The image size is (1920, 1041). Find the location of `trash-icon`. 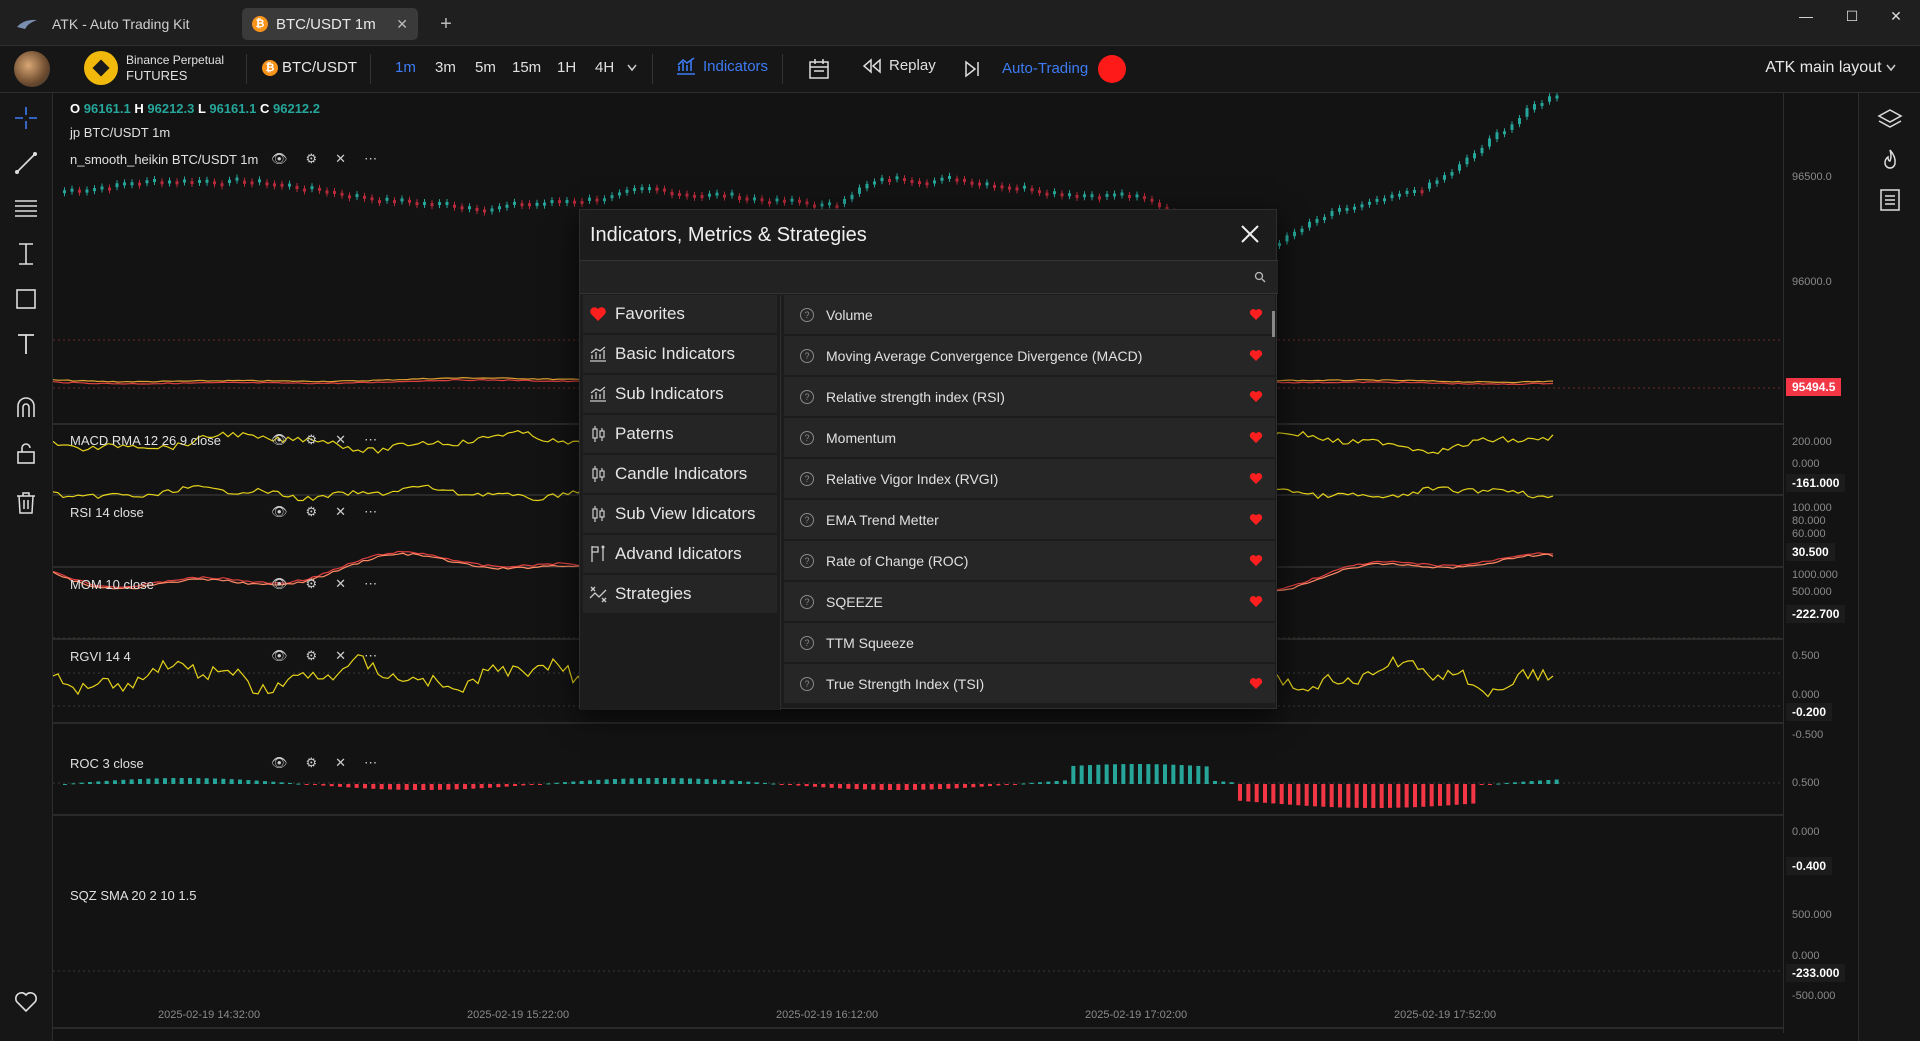

trash-icon is located at coordinates (26, 503).